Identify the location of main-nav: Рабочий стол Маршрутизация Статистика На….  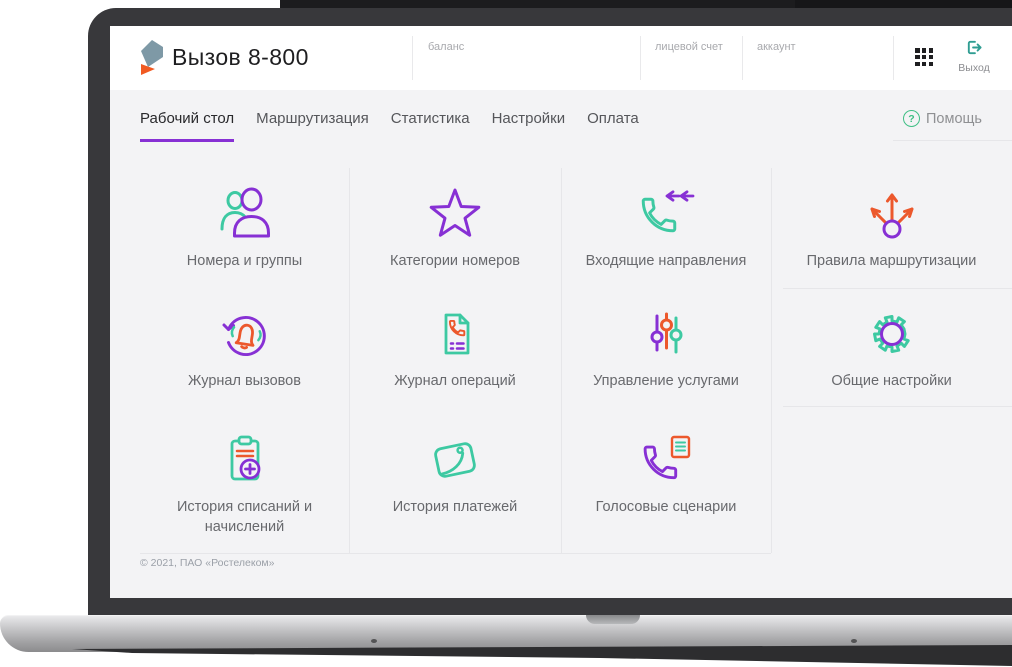
(389, 126).